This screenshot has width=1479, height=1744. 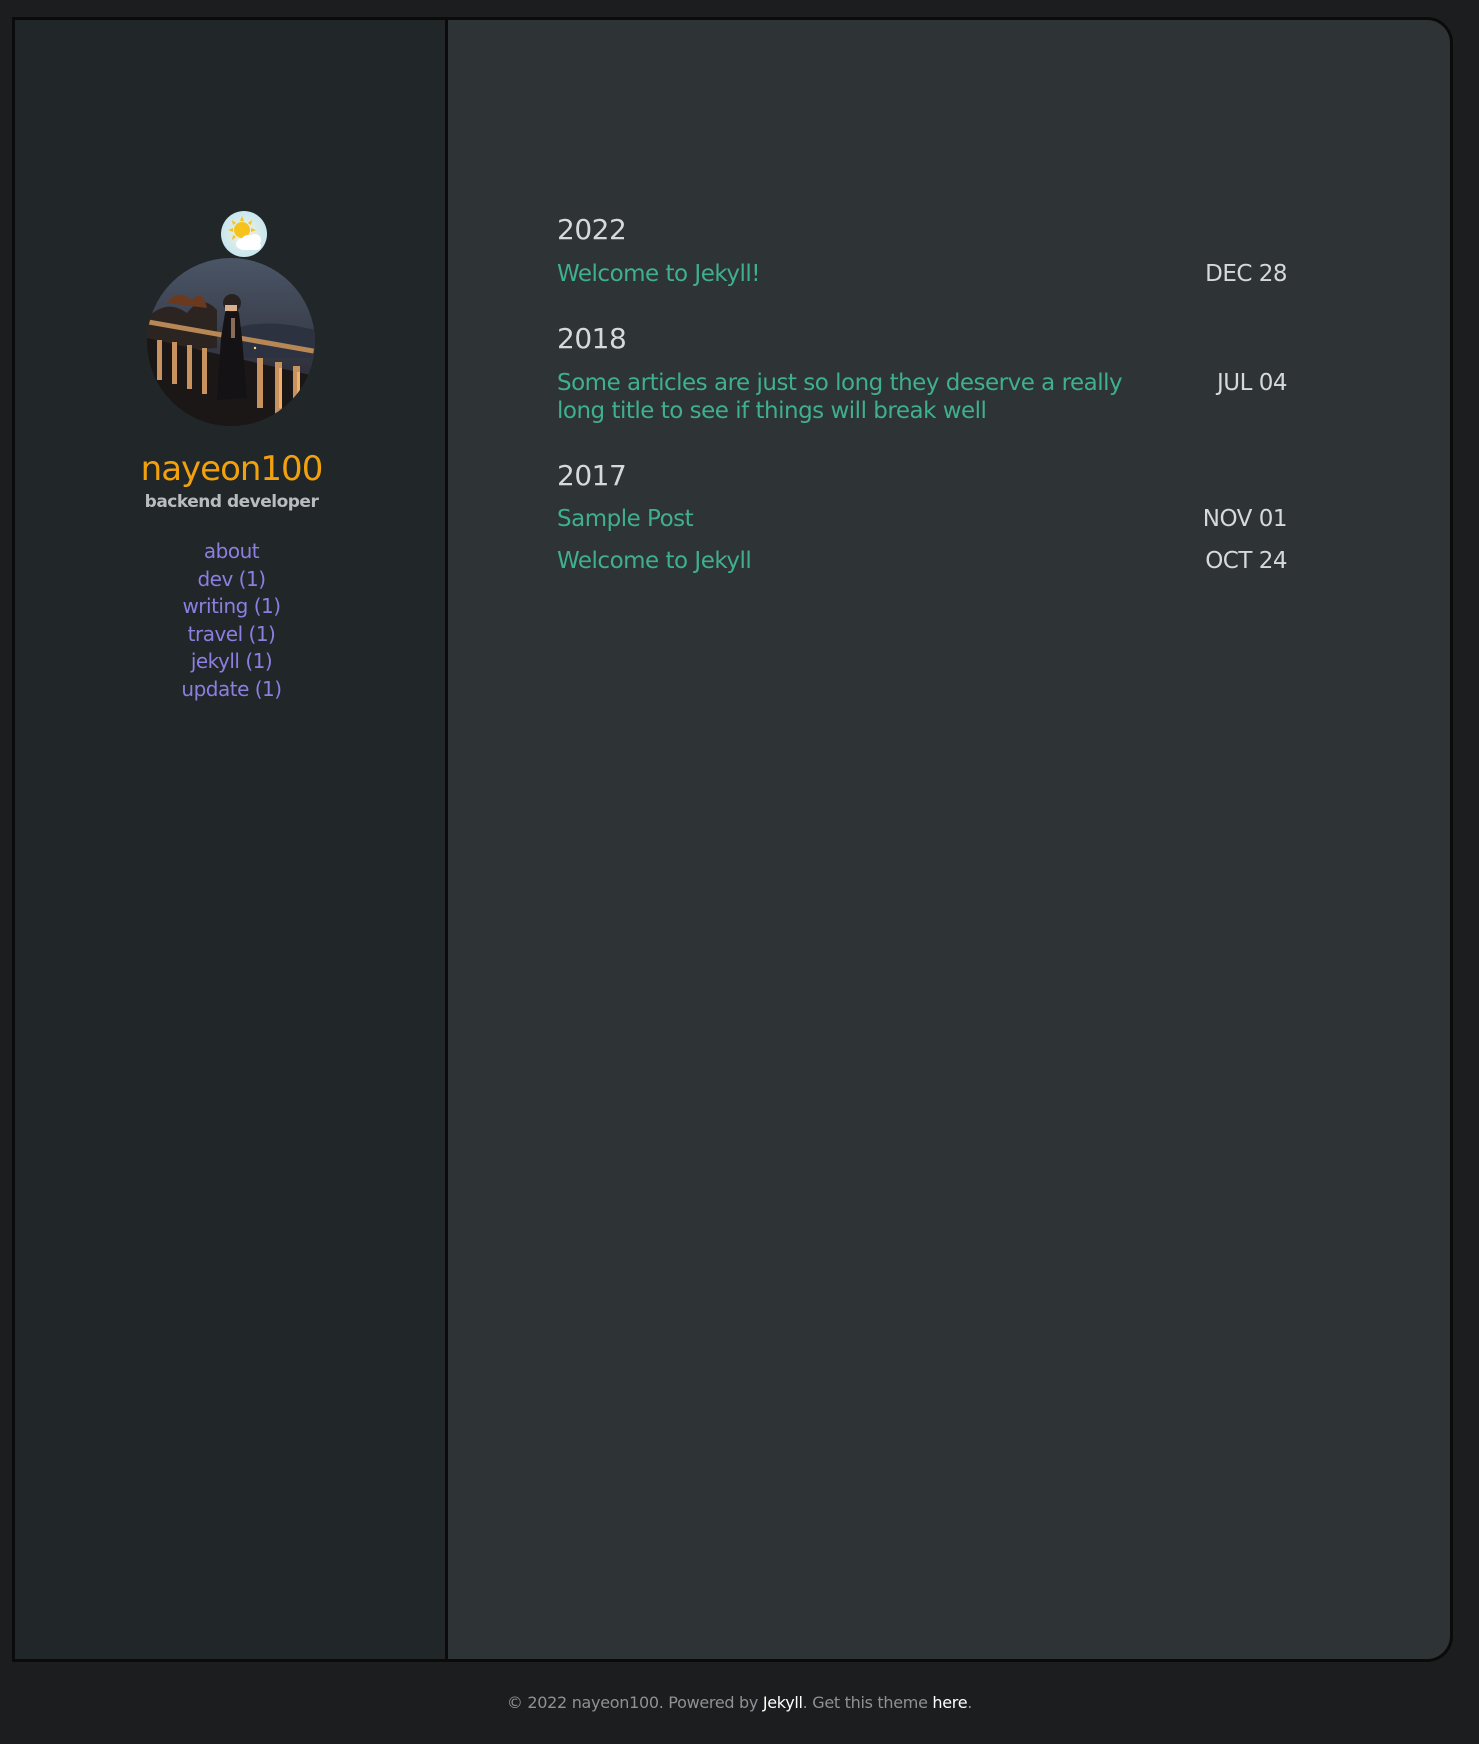 What do you see at coordinates (867, 1702) in the screenshot?
I see `footer-theme-text: . Get this theme` at bounding box center [867, 1702].